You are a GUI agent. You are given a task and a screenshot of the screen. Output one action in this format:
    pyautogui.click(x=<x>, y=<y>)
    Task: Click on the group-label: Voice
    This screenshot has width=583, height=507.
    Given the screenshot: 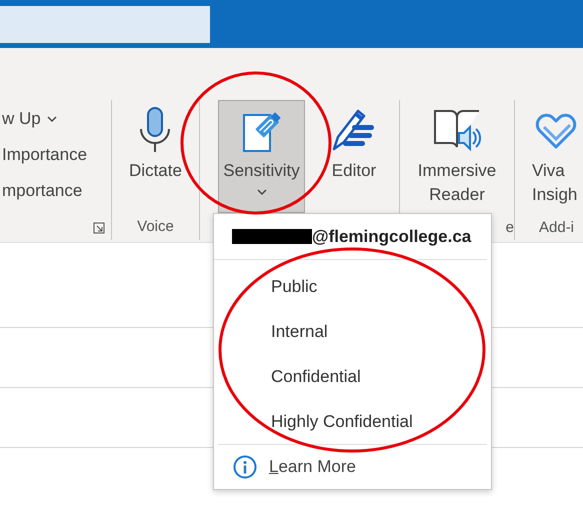 What is the action you would take?
    pyautogui.click(x=155, y=226)
    